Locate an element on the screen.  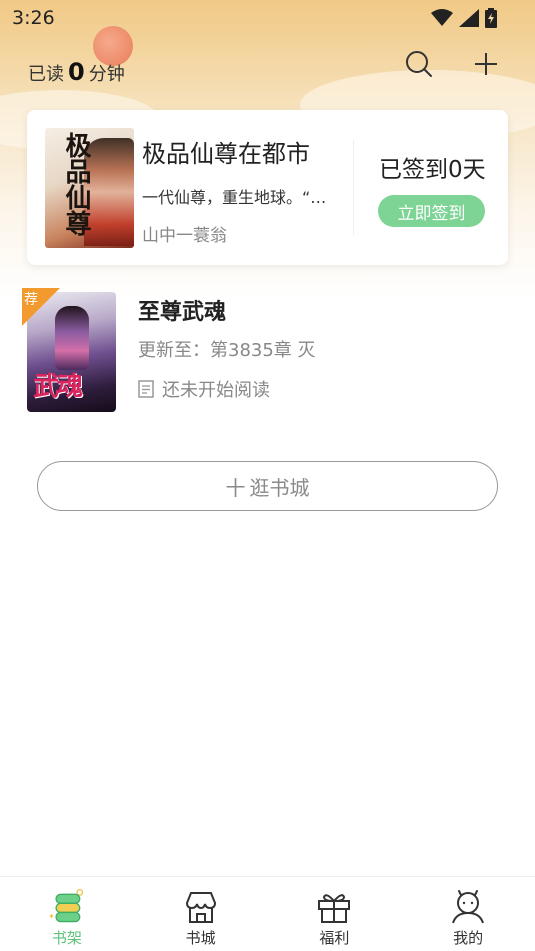
read-prefix: 已读 is located at coordinates (46, 74).